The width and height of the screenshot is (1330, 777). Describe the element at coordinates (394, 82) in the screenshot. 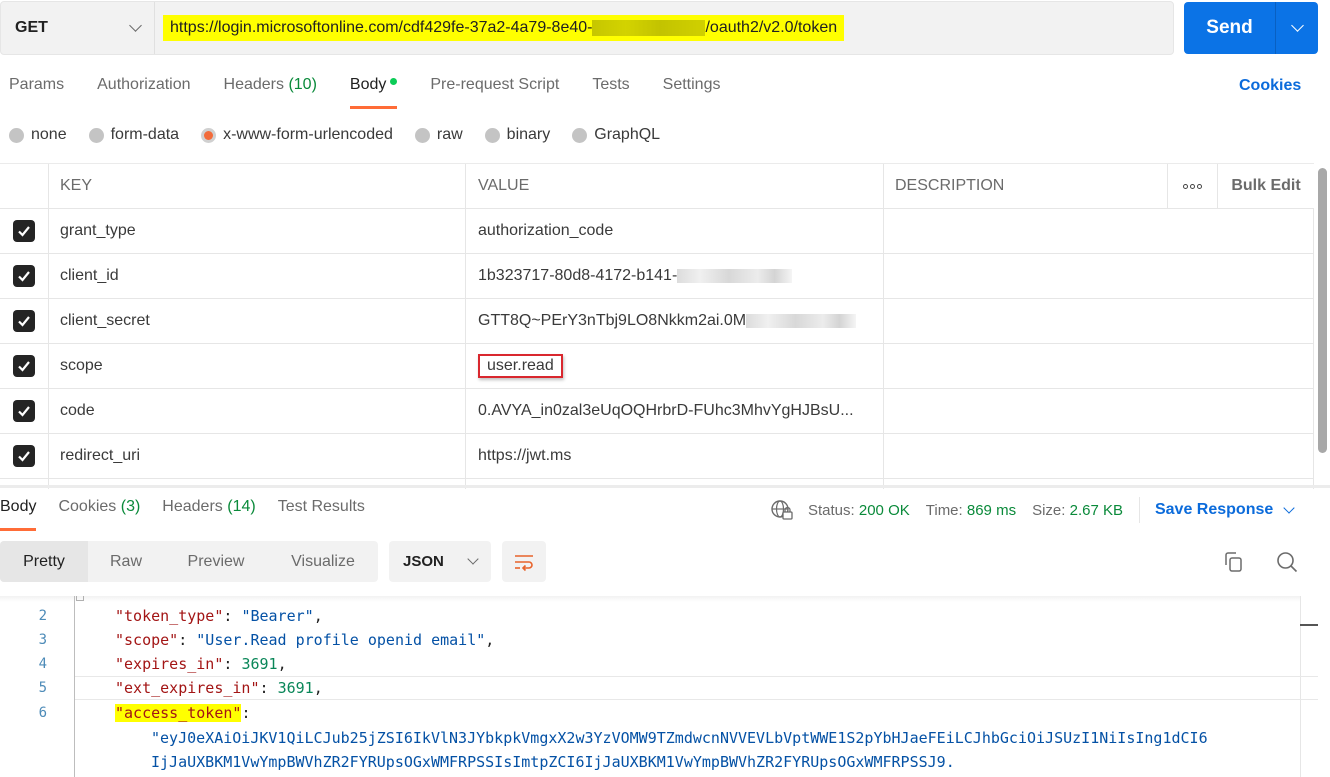

I see `modified-dot-icon` at that location.